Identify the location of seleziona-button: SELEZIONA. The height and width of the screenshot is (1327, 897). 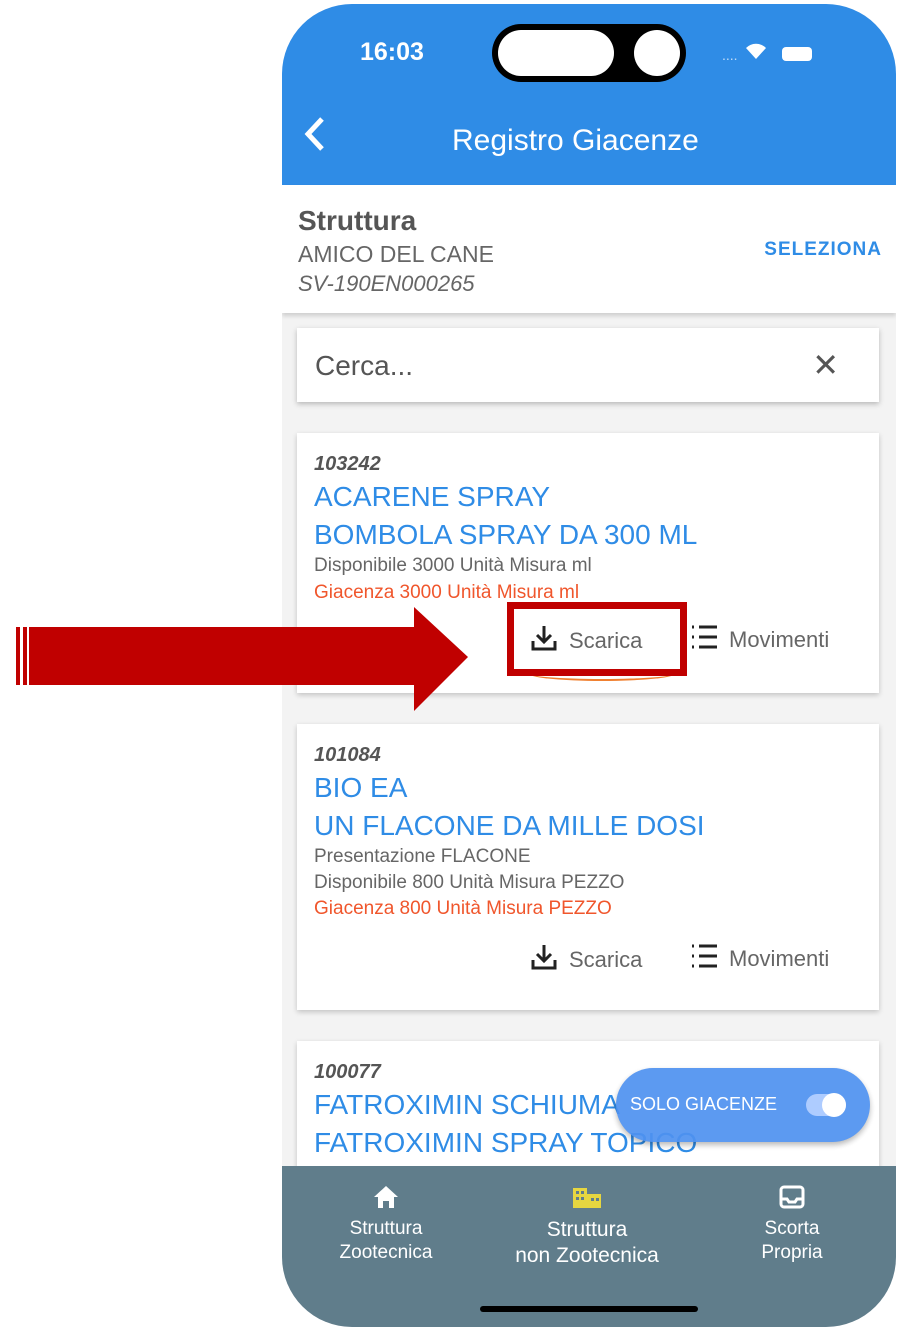
(823, 250).